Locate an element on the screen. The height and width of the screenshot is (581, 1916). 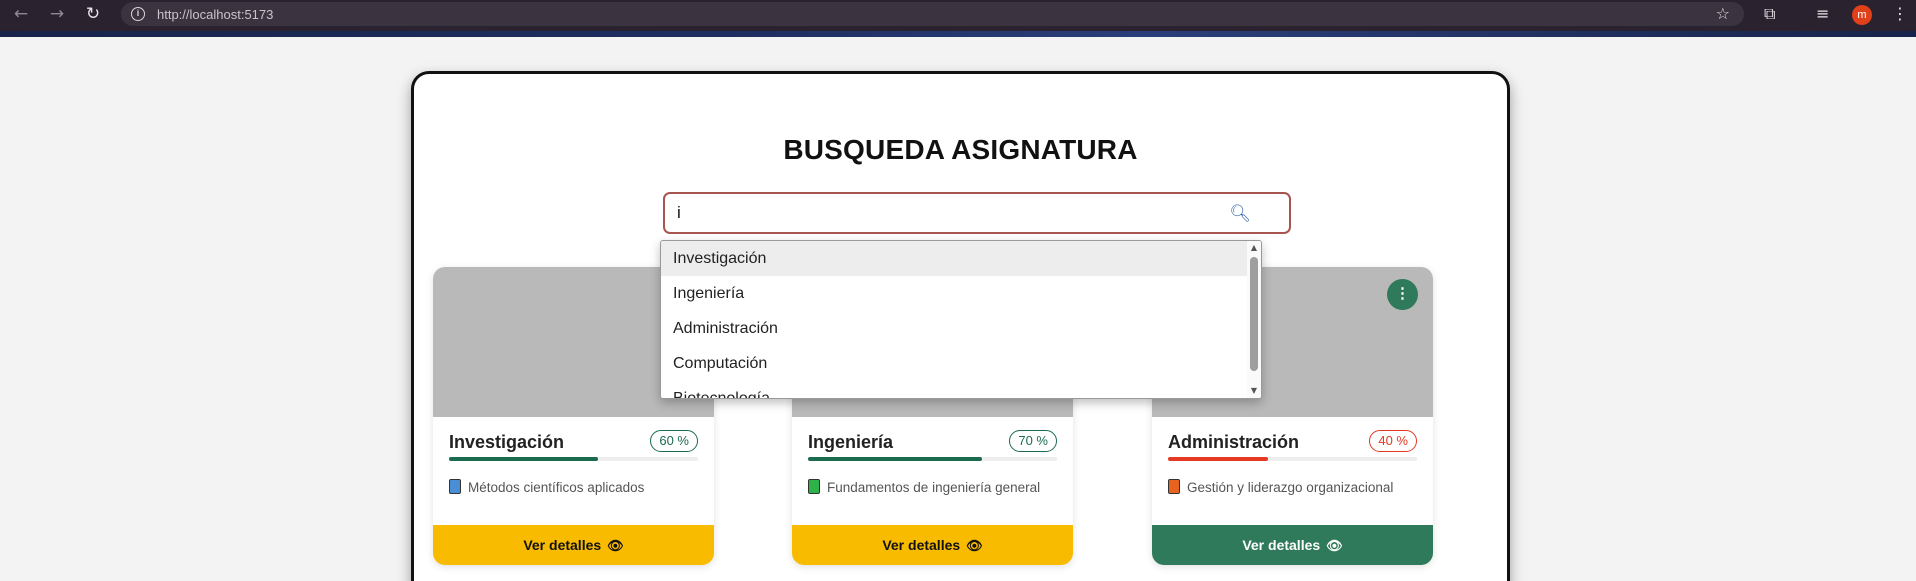
more-vertical-icon: ⋮ is located at coordinates (1402, 293).